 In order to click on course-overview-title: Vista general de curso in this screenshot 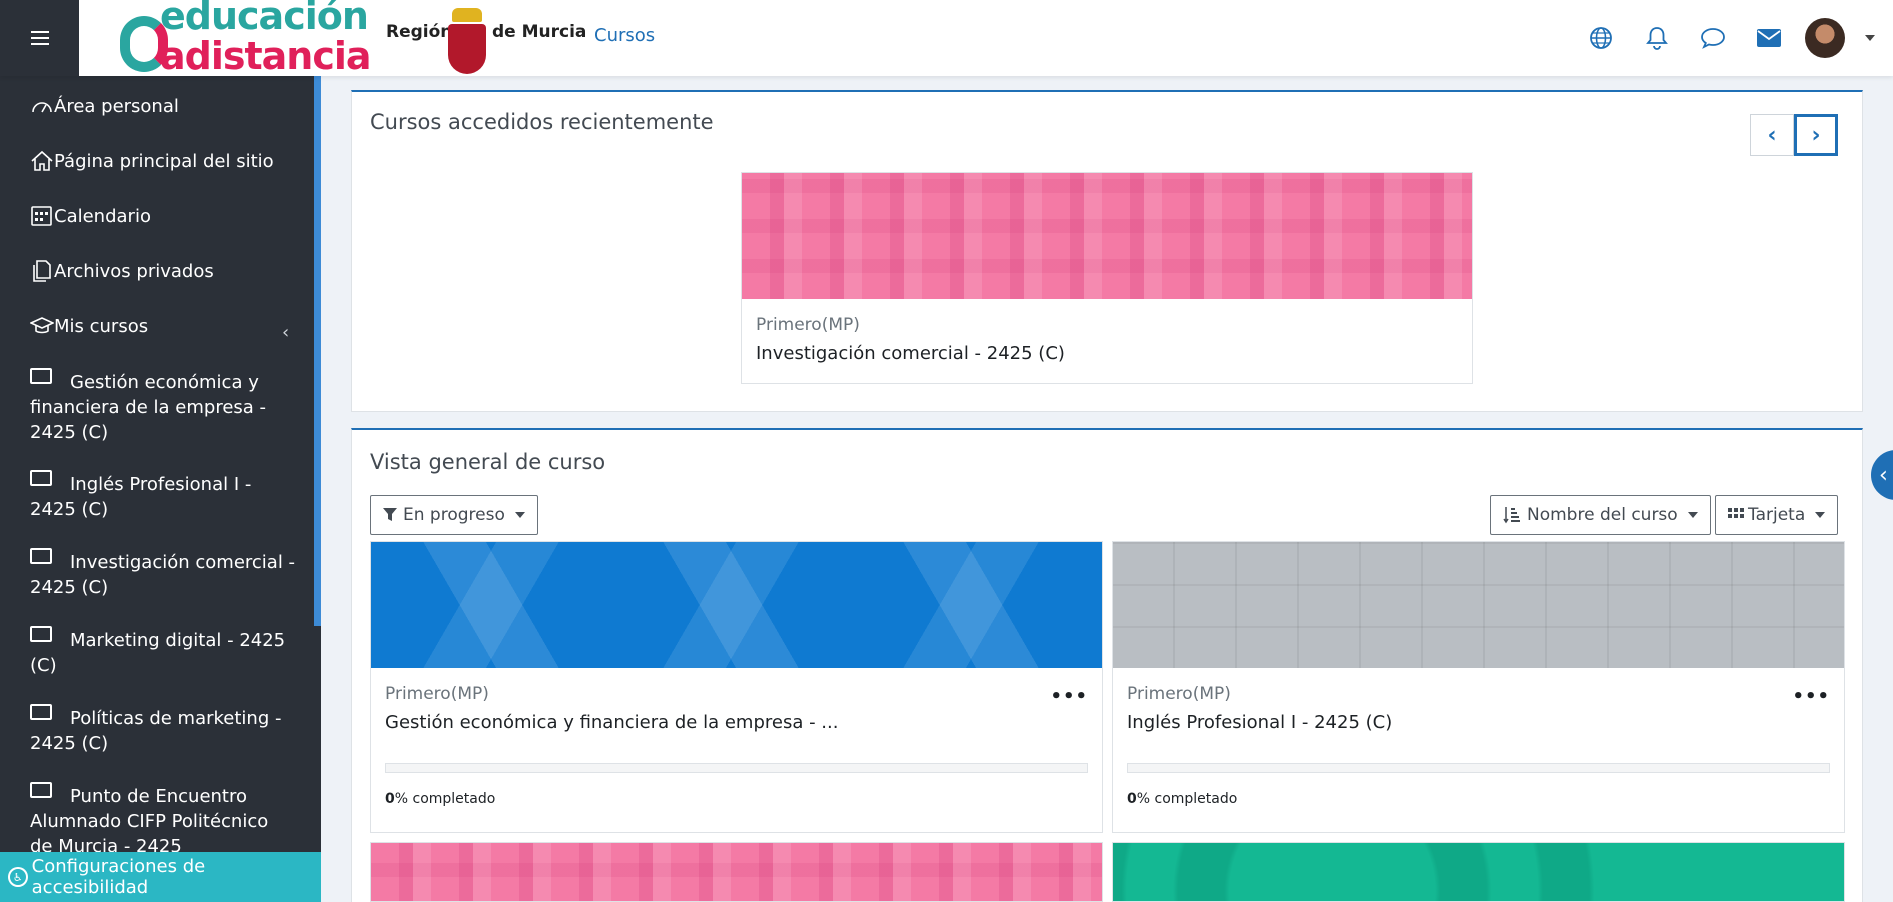, I will do `click(488, 462)`.